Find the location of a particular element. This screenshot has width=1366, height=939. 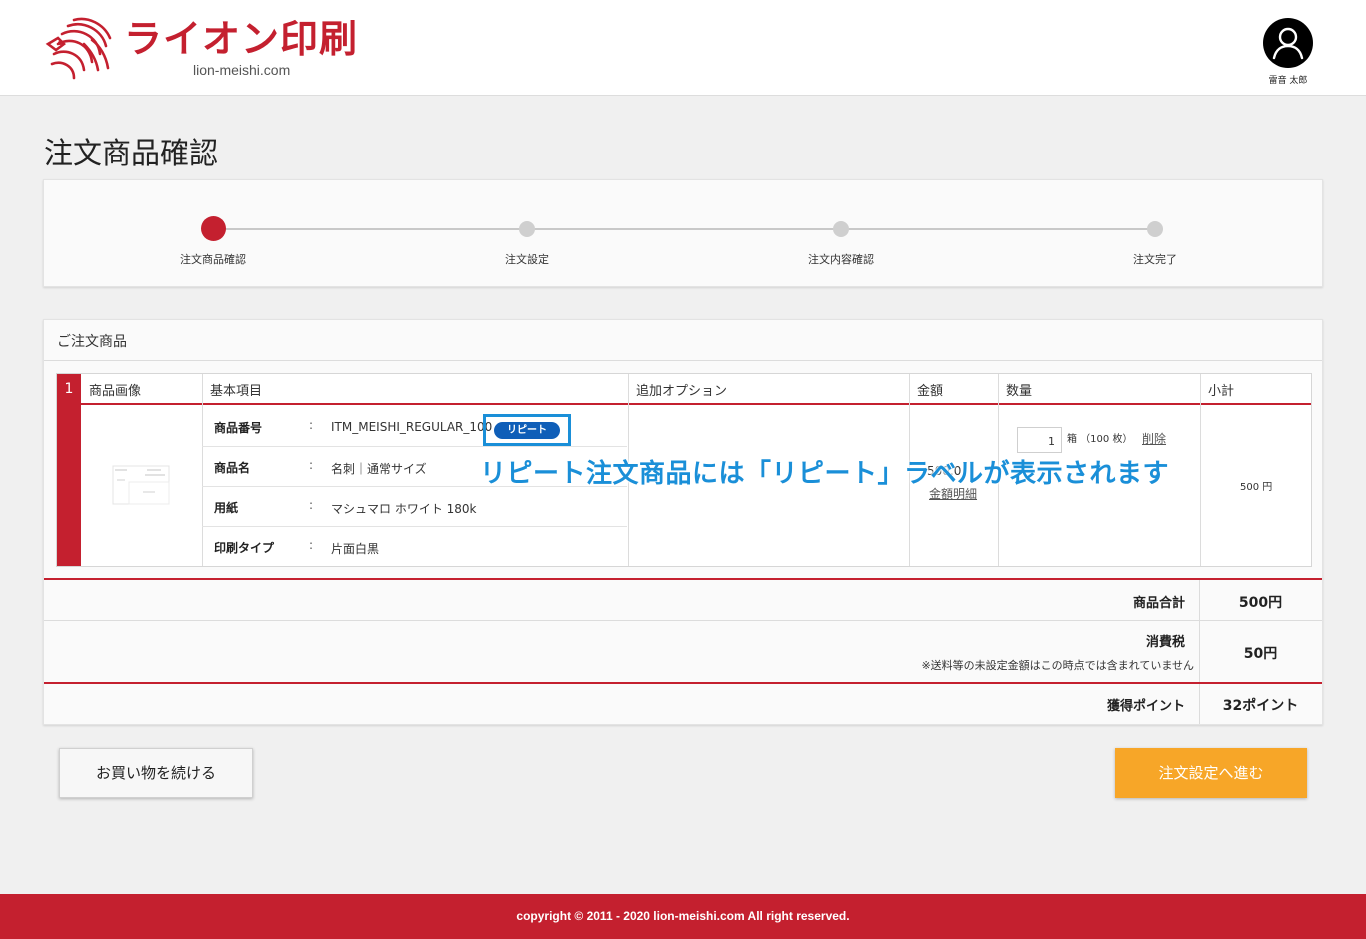

step-order-complete: 注文完了 is located at coordinates (1155, 241).